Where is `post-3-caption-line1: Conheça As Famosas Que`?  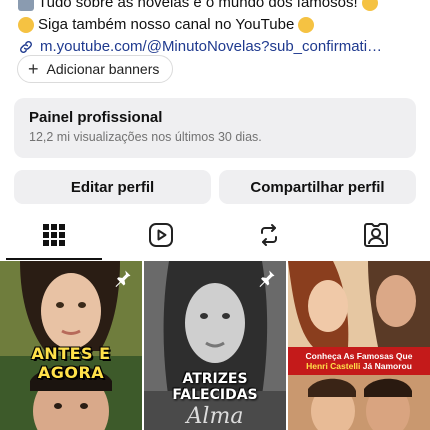
post-3-caption-line1: Conheça As Famosas Que is located at coordinates (359, 356).